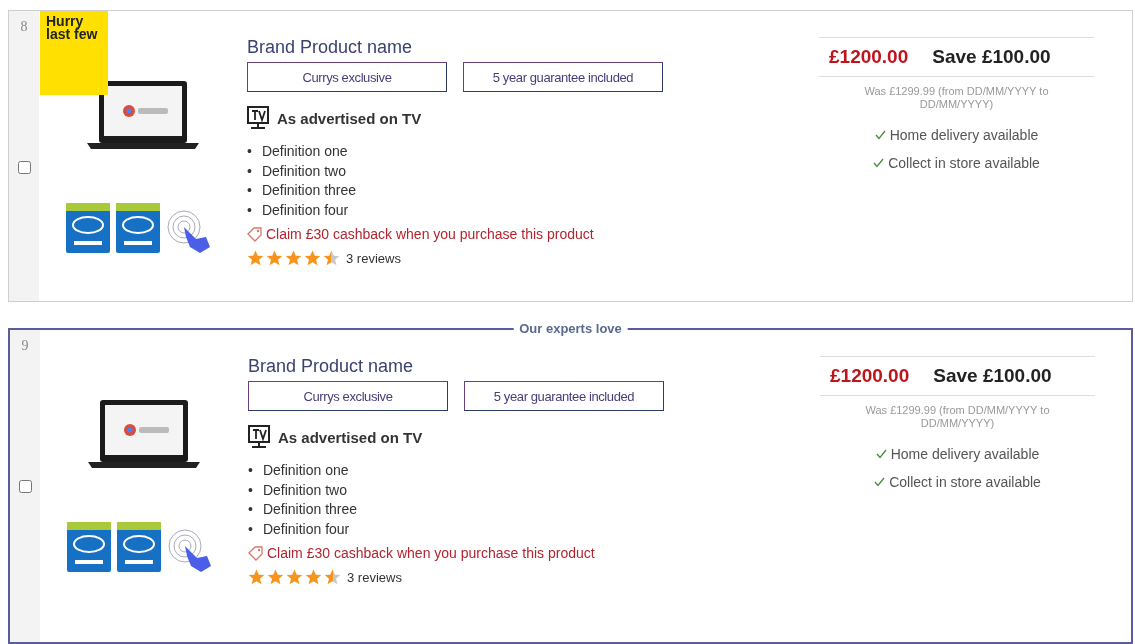 The height and width of the screenshot is (644, 1135). What do you see at coordinates (74, 53) in the screenshot?
I see `stock-flag: Hurry last few` at bounding box center [74, 53].